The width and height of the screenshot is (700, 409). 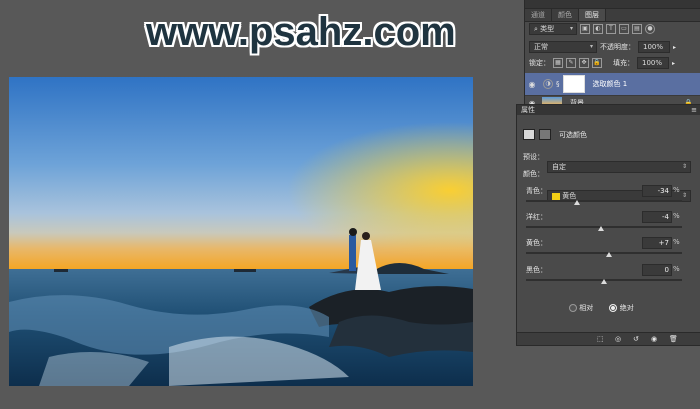 I want to click on radio-absolute-label: 绝对, so click(x=626, y=308).